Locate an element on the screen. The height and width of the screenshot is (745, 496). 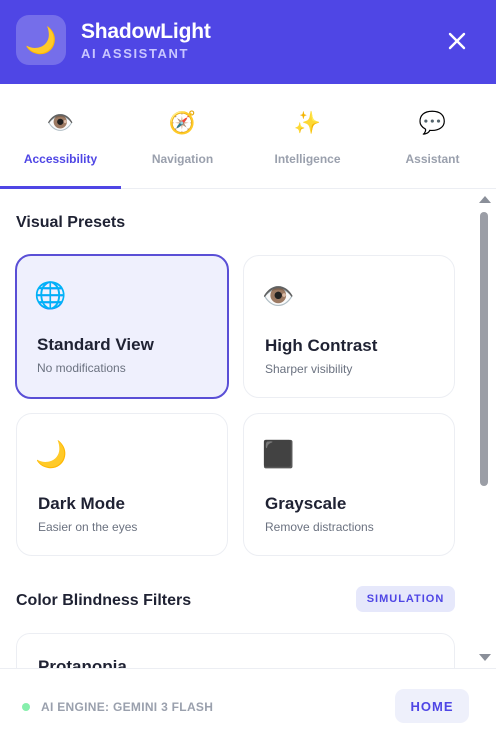
preset-subtitle: Sharper visibility is located at coordinates (309, 369).